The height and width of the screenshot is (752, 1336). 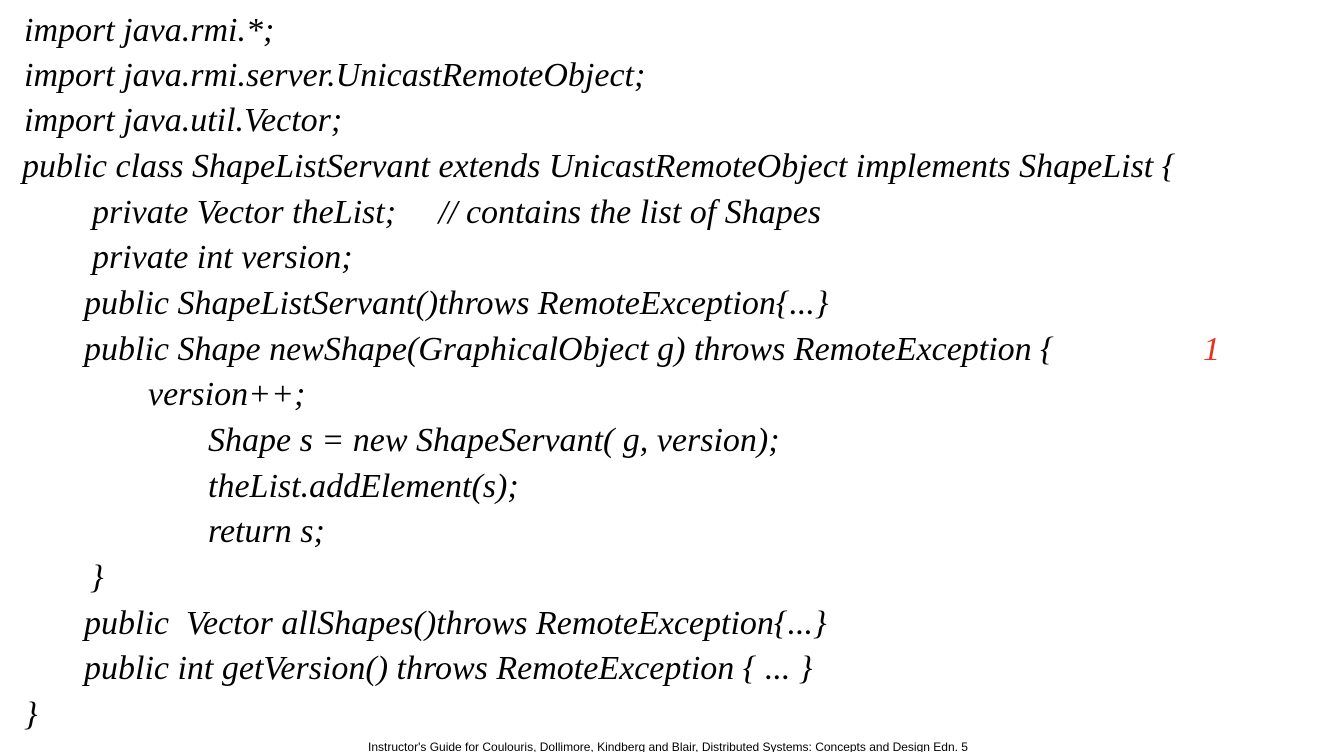 I want to click on code-line-import-rmi: import java.rmi.*;, so click(x=149, y=30).